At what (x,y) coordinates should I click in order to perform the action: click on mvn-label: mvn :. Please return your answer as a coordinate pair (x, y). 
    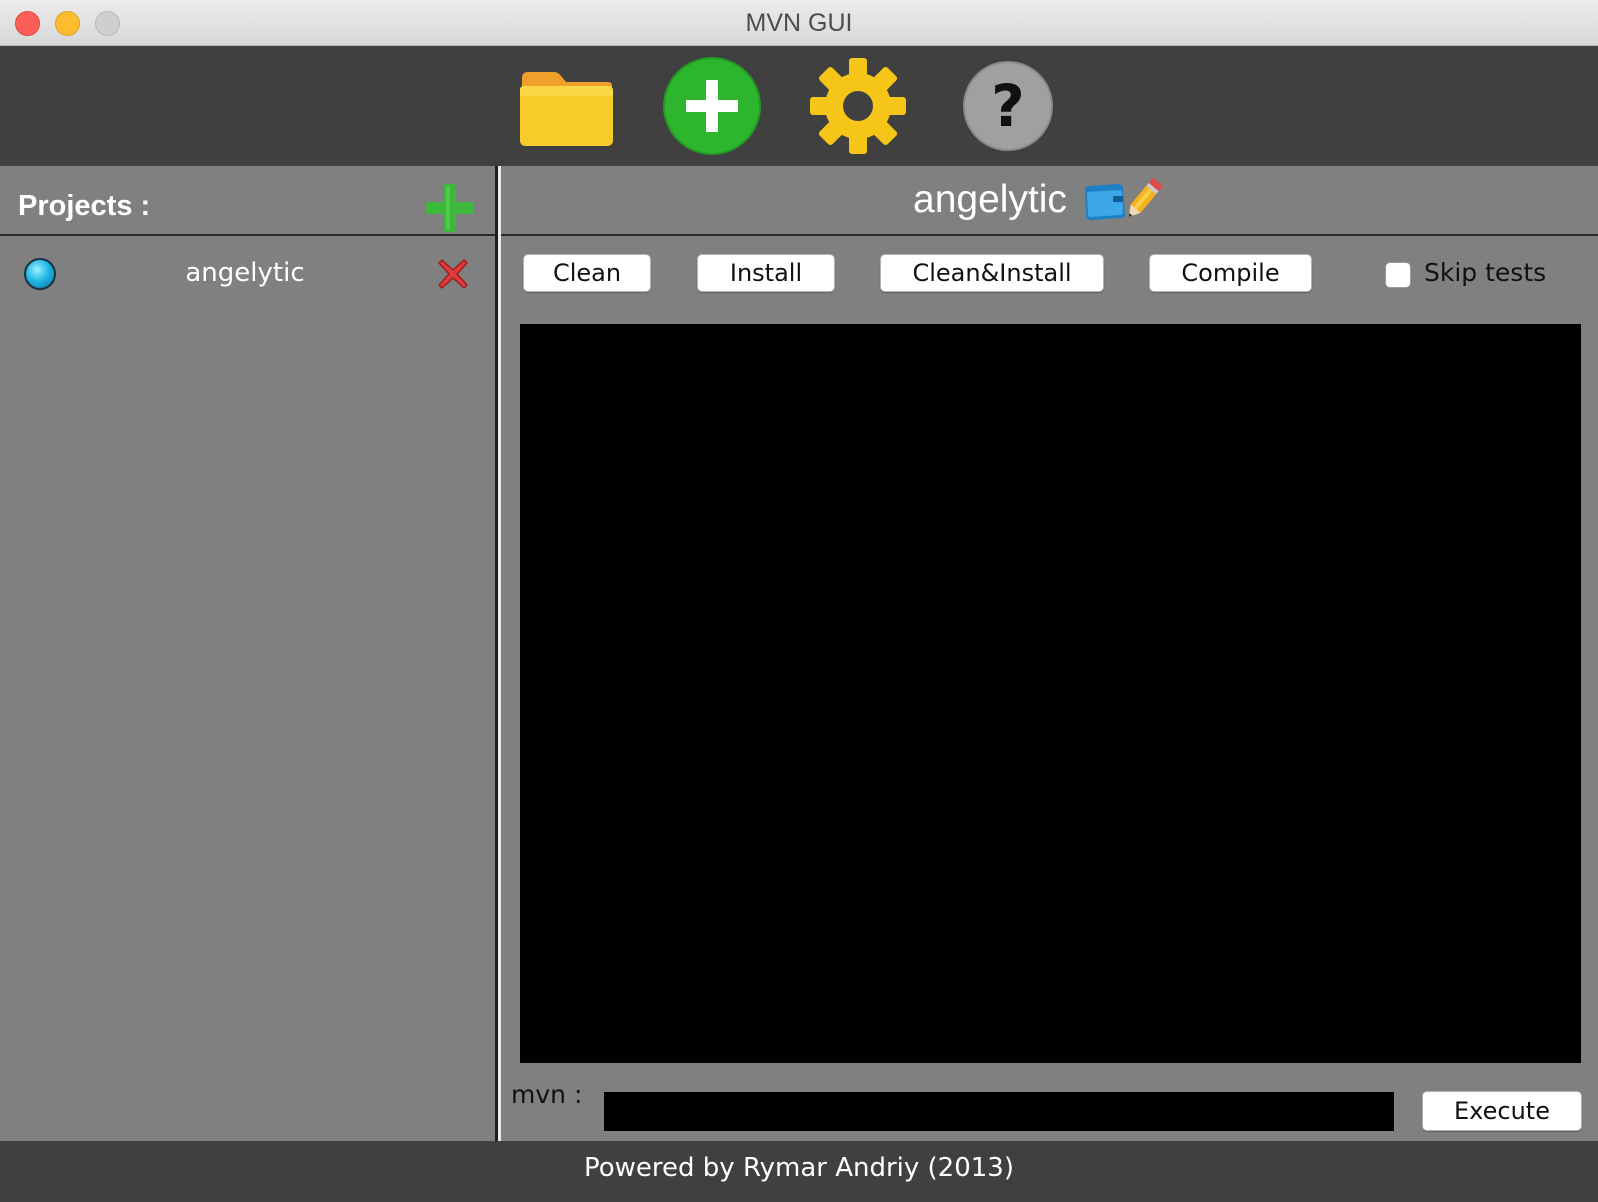
    Looking at the image, I should click on (547, 1094).